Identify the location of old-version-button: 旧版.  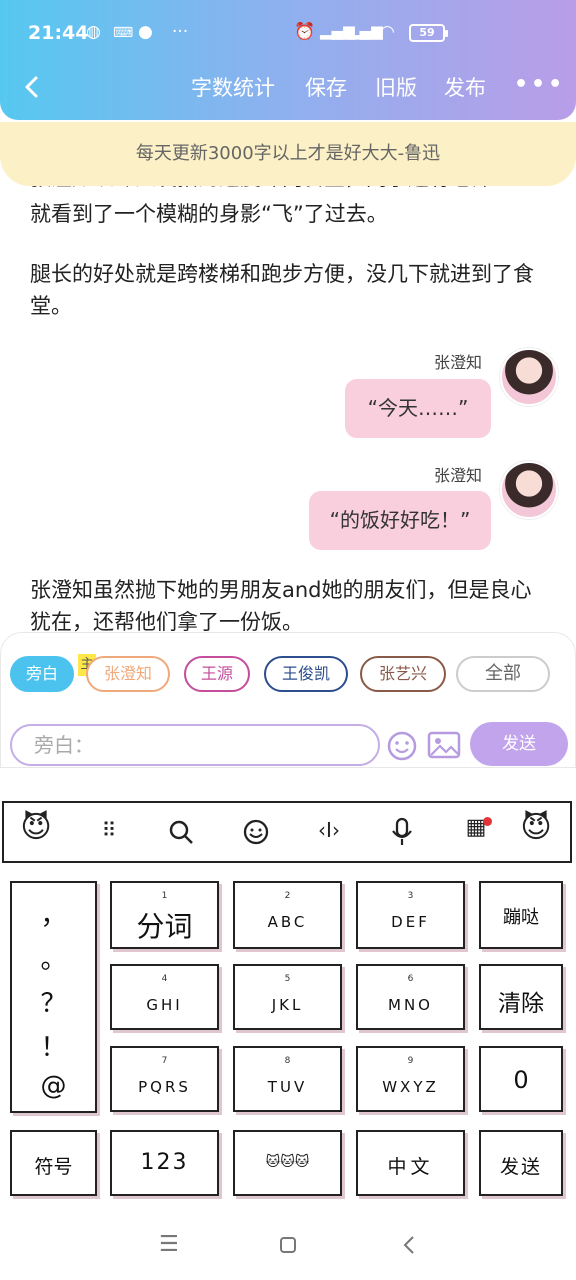
(396, 87).